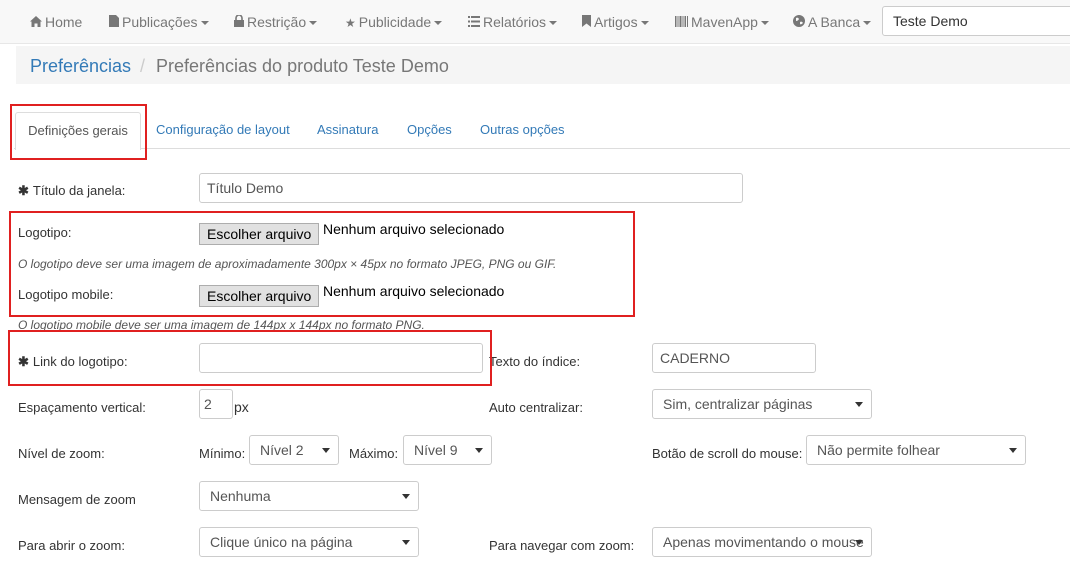 This screenshot has width=1070, height=569. I want to click on barcode-icon, so click(681, 23).